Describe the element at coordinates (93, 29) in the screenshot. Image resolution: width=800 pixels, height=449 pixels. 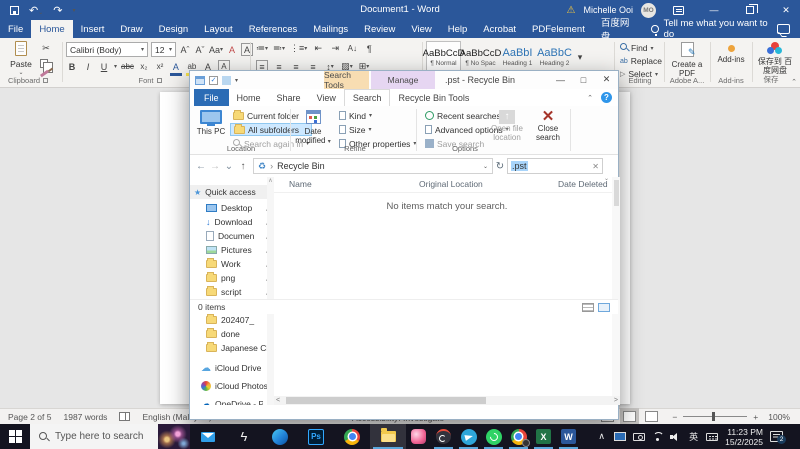
I see `tab-insert: Insert` at that location.